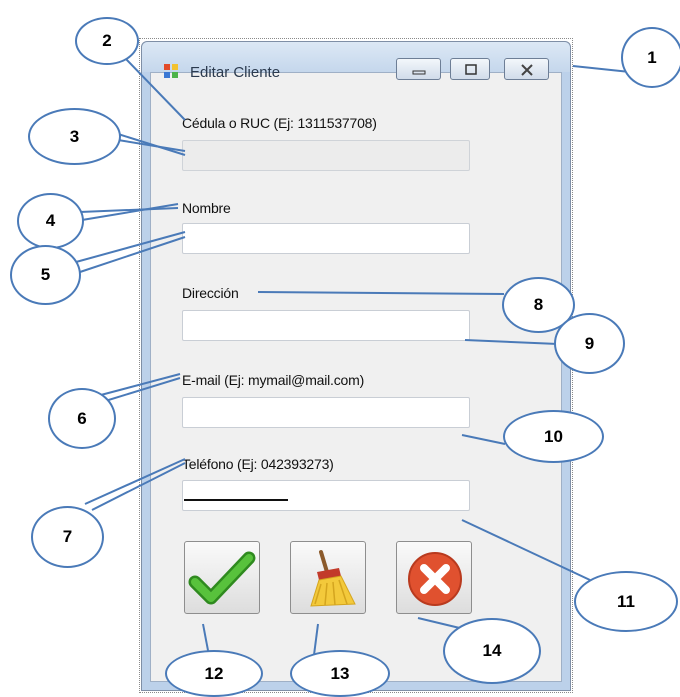 This screenshot has width=680, height=697. Describe the element at coordinates (107, 41) in the screenshot. I see `callout-2: 2` at that location.